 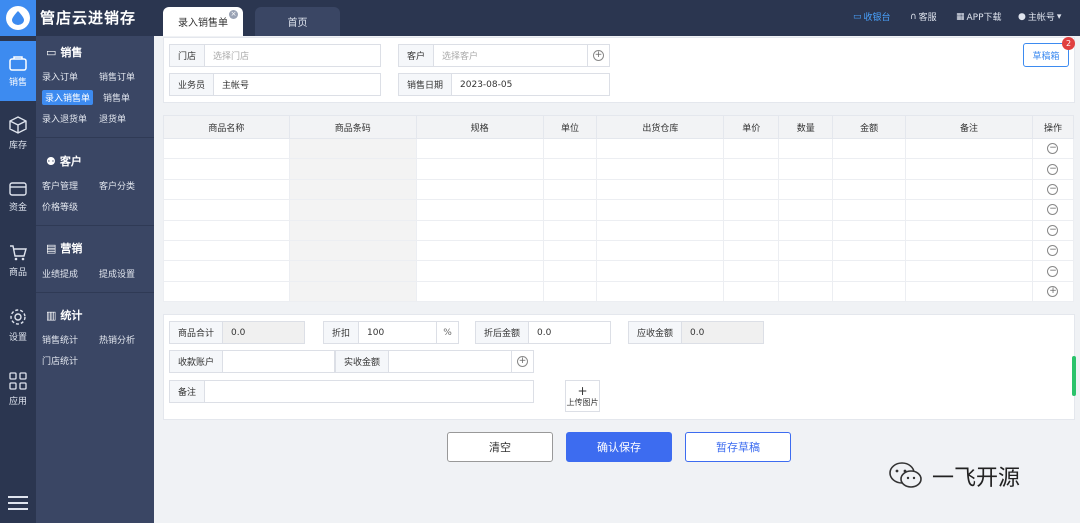 I want to click on note-input, so click(x=369, y=391).